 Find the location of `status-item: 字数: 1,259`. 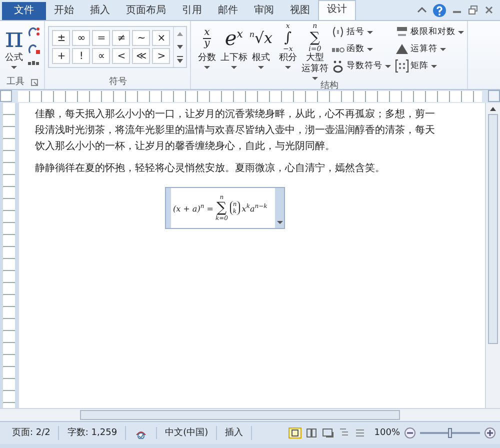

status-item: 字数: 1,259 is located at coordinates (92, 433).